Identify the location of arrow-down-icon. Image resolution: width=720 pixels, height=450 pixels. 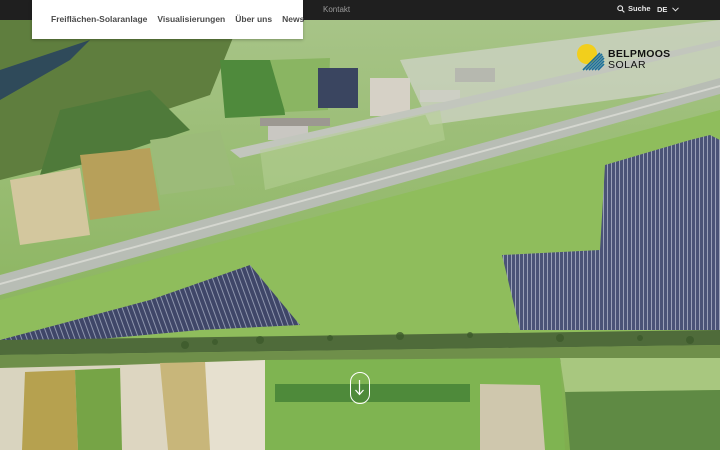
(359, 388).